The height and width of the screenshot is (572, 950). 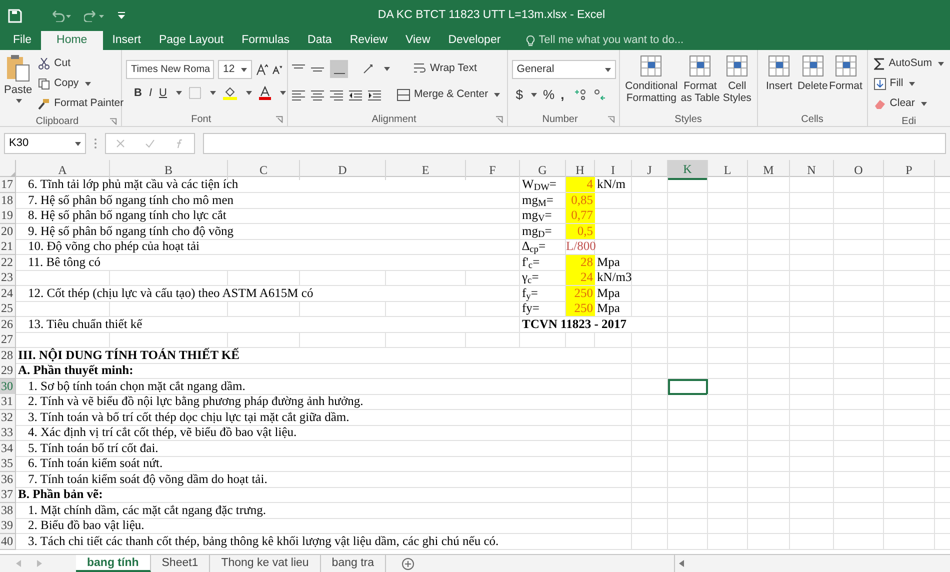 I want to click on row-header: 22, so click(x=8, y=262).